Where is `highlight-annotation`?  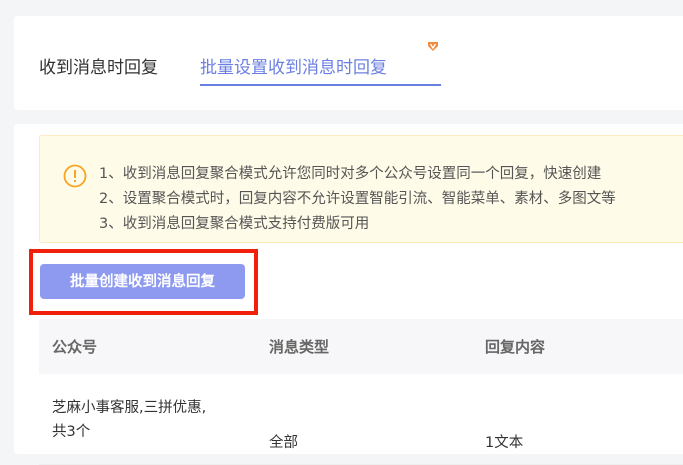
highlight-annotation is located at coordinates (143, 282).